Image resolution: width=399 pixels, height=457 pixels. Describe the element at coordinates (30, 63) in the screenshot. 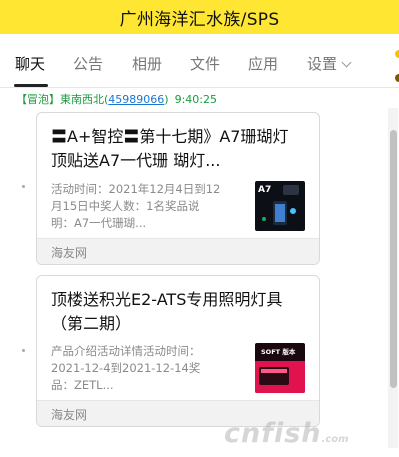

I see `tab-chat: 聊天` at that location.